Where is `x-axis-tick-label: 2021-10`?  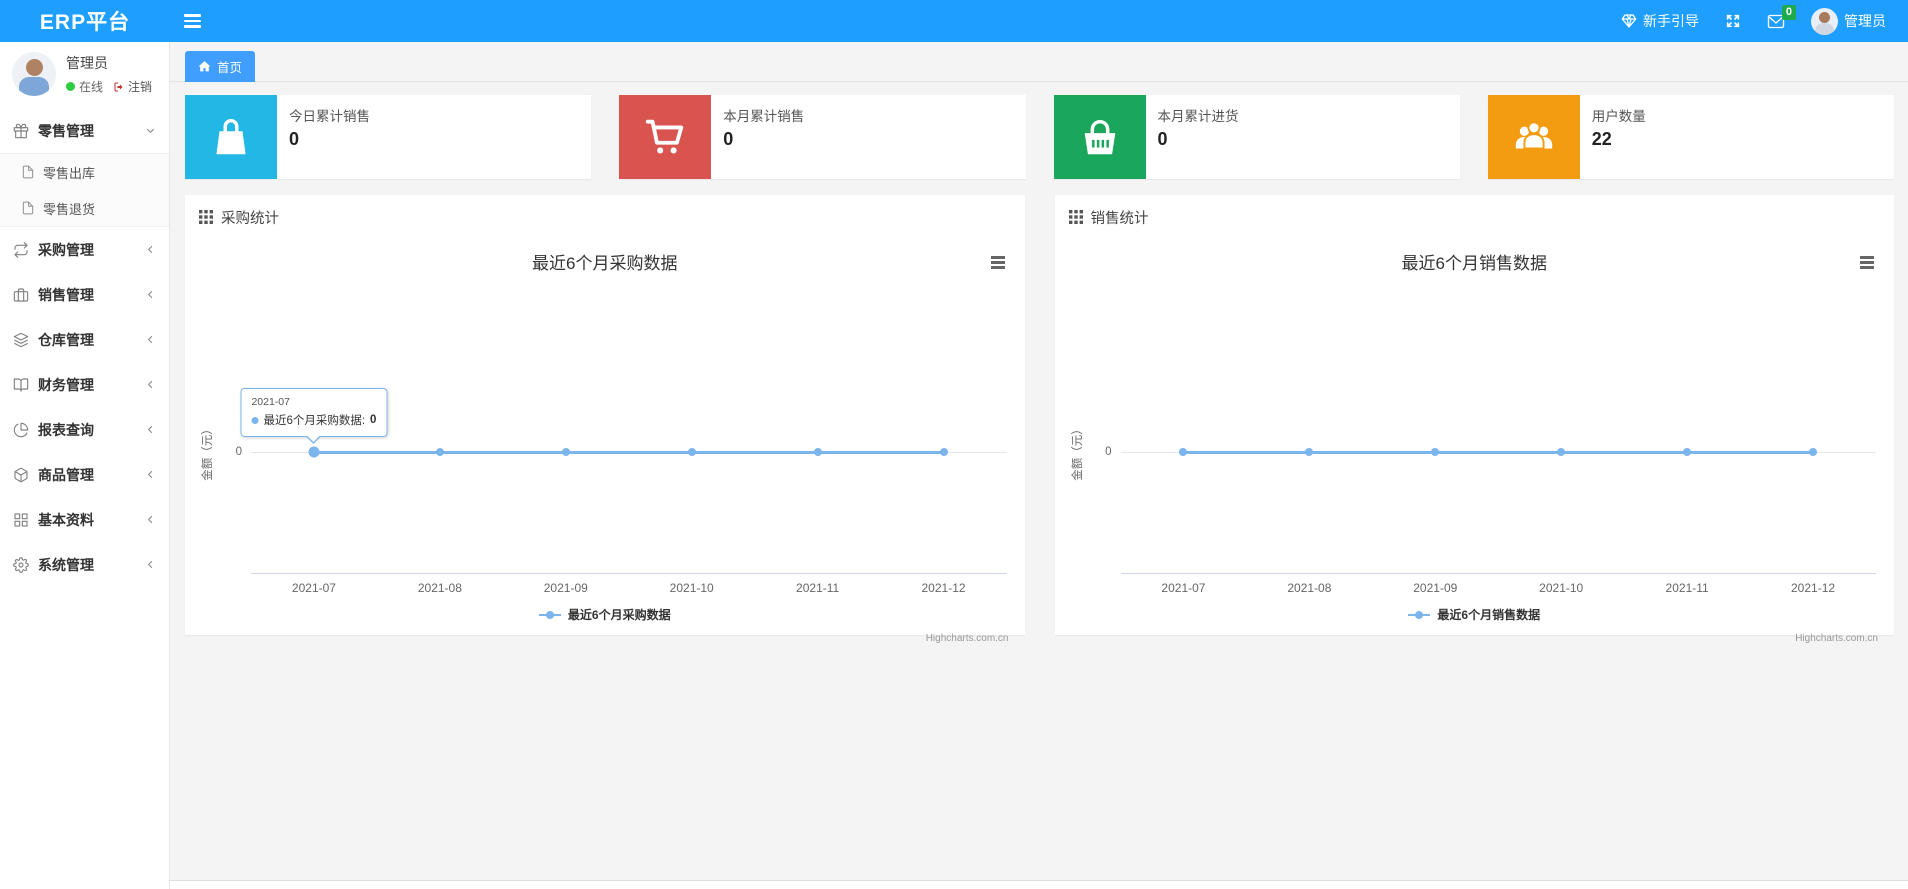
x-axis-tick-label: 2021-10 is located at coordinates (691, 588).